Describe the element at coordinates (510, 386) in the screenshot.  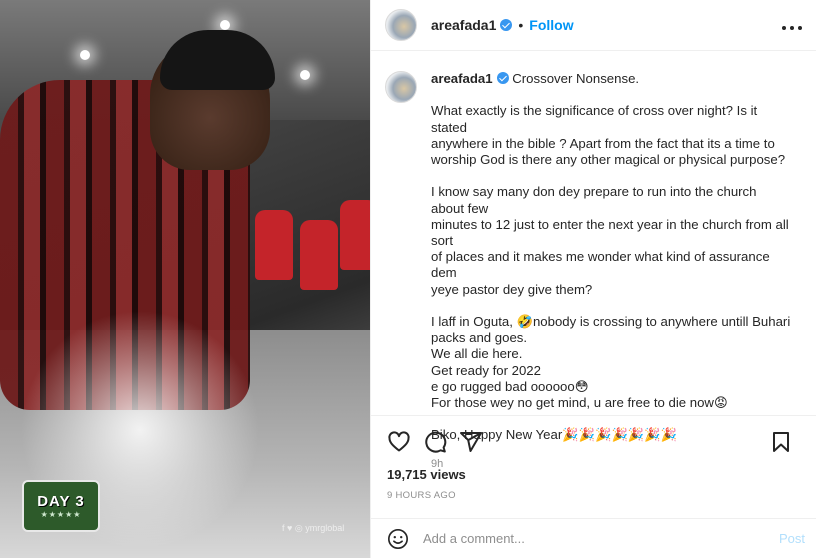
I see `caption-line: e go rugged bad oooooo😳` at that location.